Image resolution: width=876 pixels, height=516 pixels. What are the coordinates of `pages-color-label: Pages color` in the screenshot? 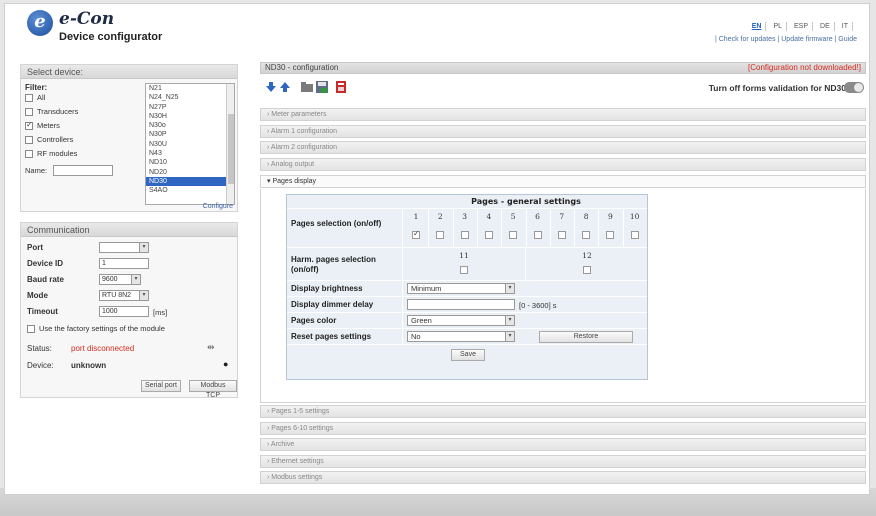 It's located at (314, 320).